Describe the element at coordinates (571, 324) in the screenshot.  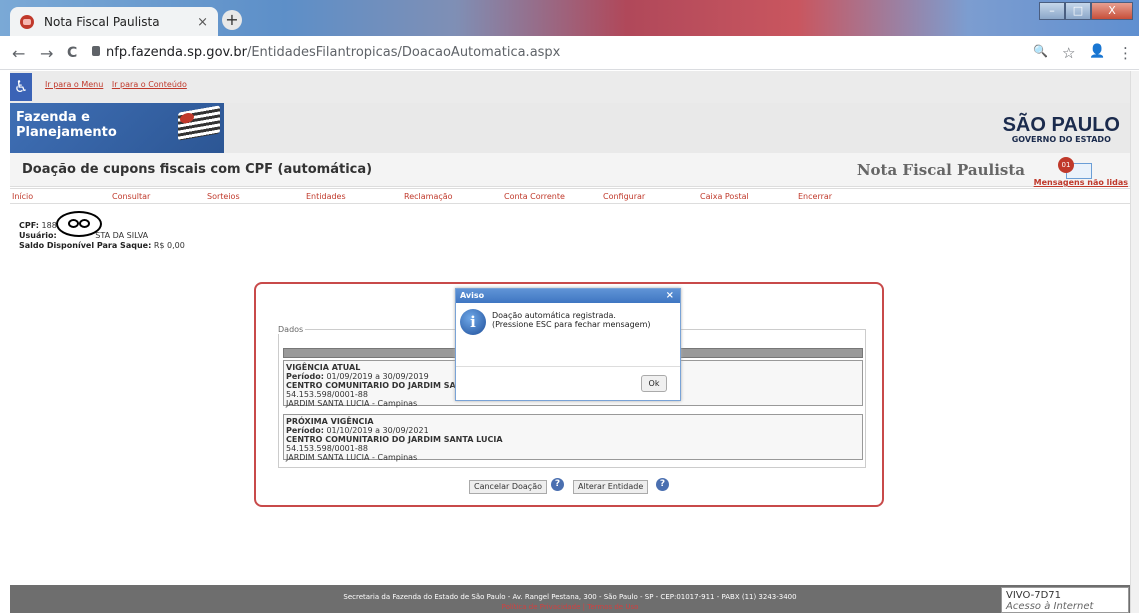
I see `dialog-message-line2: (Pressione ESC para fechar mensagem)` at that location.